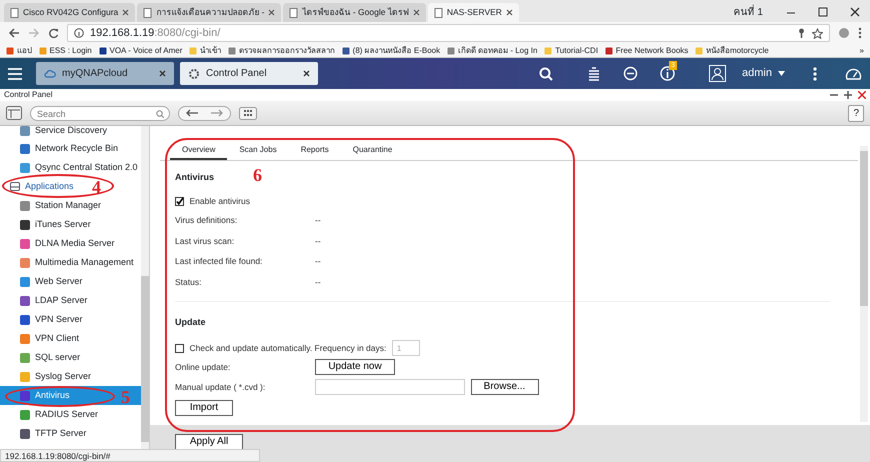 This screenshot has height=462, width=870. Describe the element at coordinates (204, 408) in the screenshot. I see `import-button: Import` at that location.